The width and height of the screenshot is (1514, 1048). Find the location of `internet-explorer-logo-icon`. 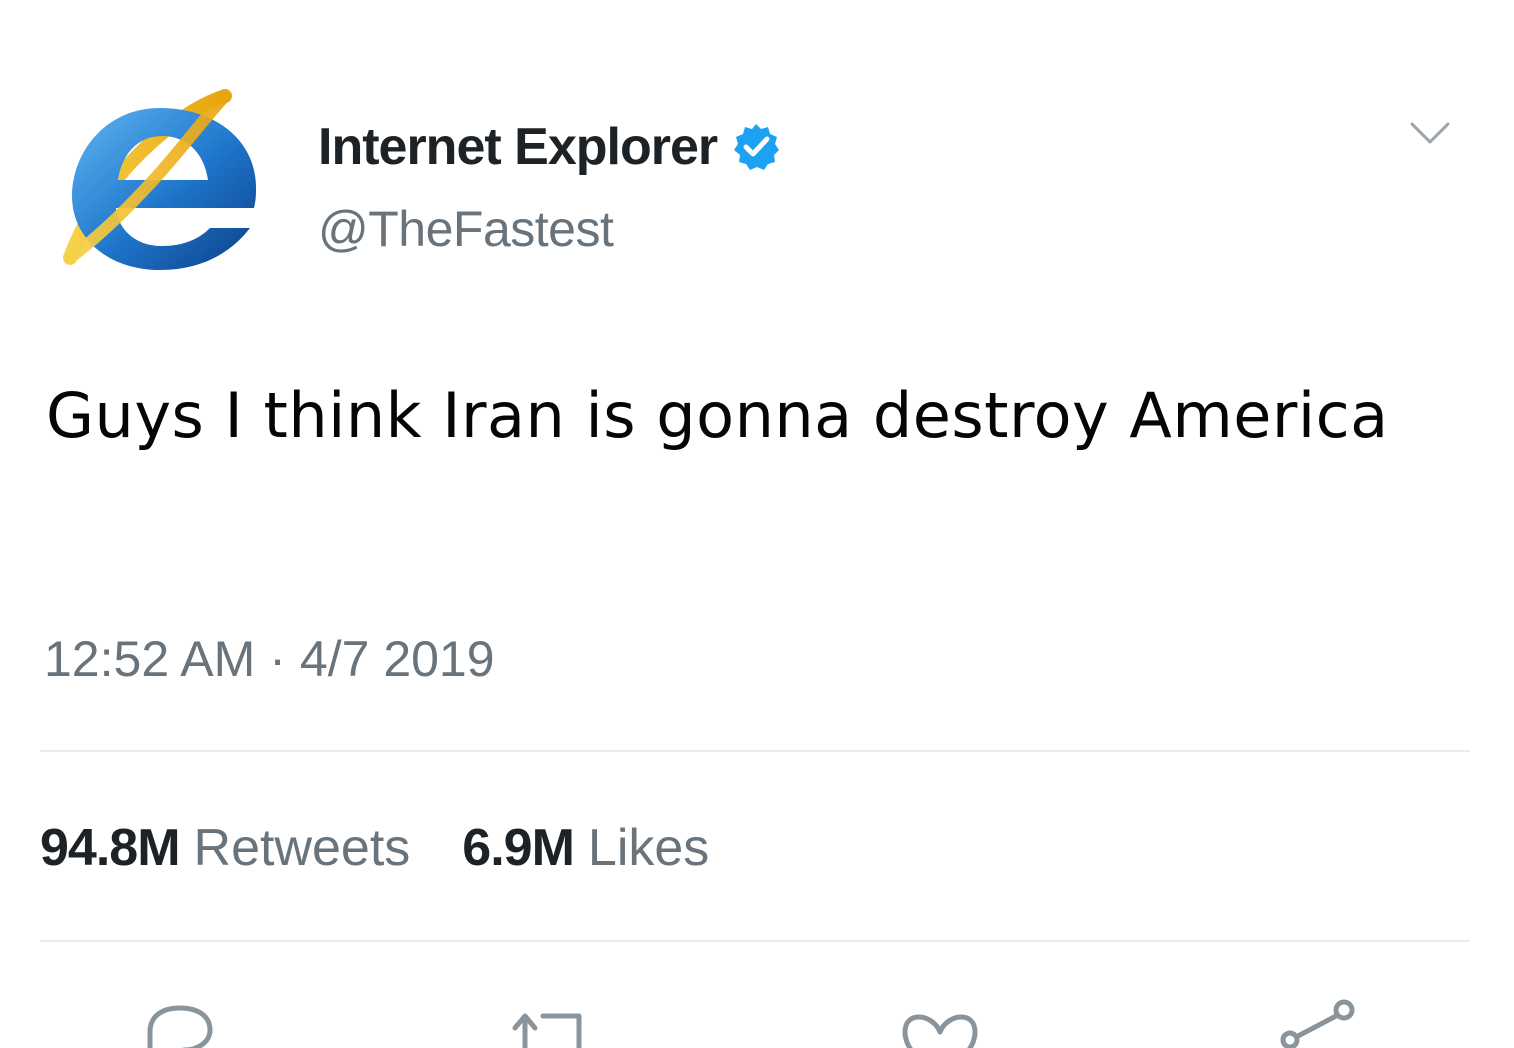

internet-explorer-logo-icon is located at coordinates (159, 179).